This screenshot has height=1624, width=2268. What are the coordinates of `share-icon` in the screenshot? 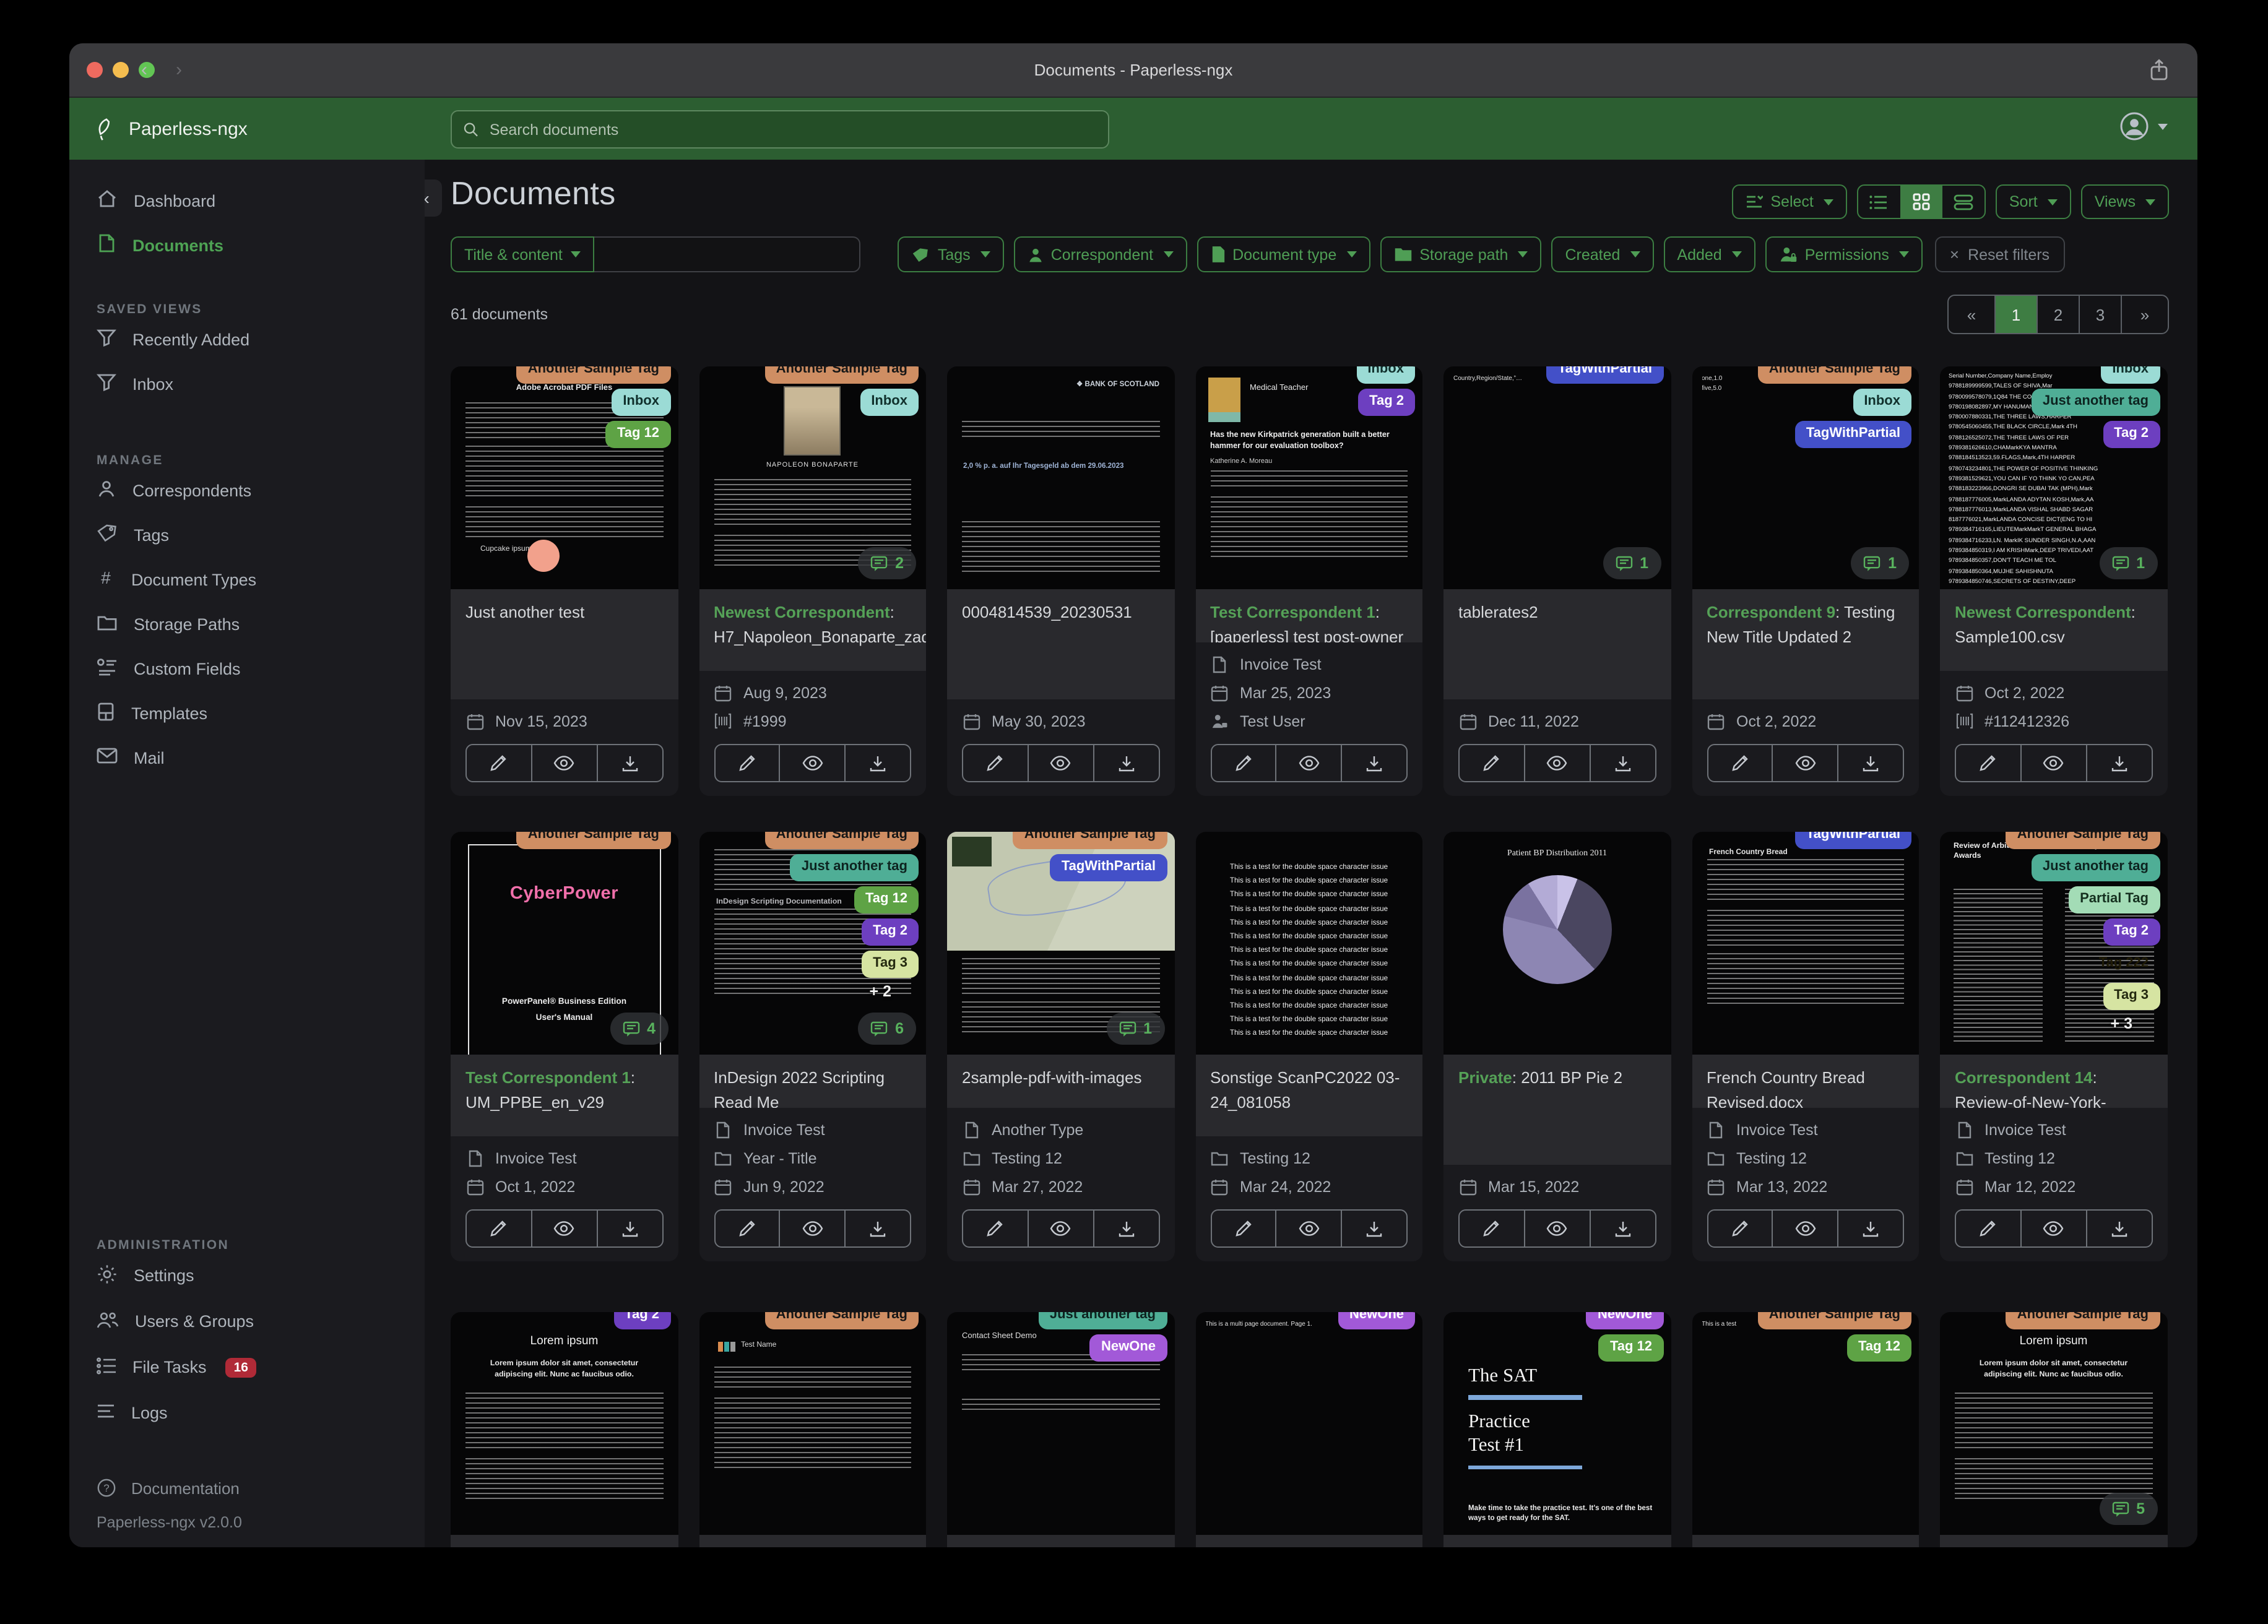 It's located at (2159, 70).